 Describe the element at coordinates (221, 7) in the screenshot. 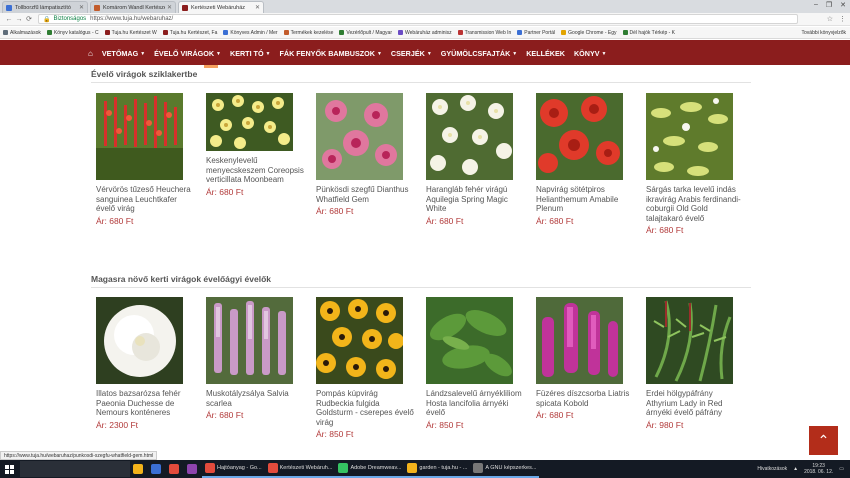

I see `browser-tab-active: Kertészeti Webáruház ✕` at that location.